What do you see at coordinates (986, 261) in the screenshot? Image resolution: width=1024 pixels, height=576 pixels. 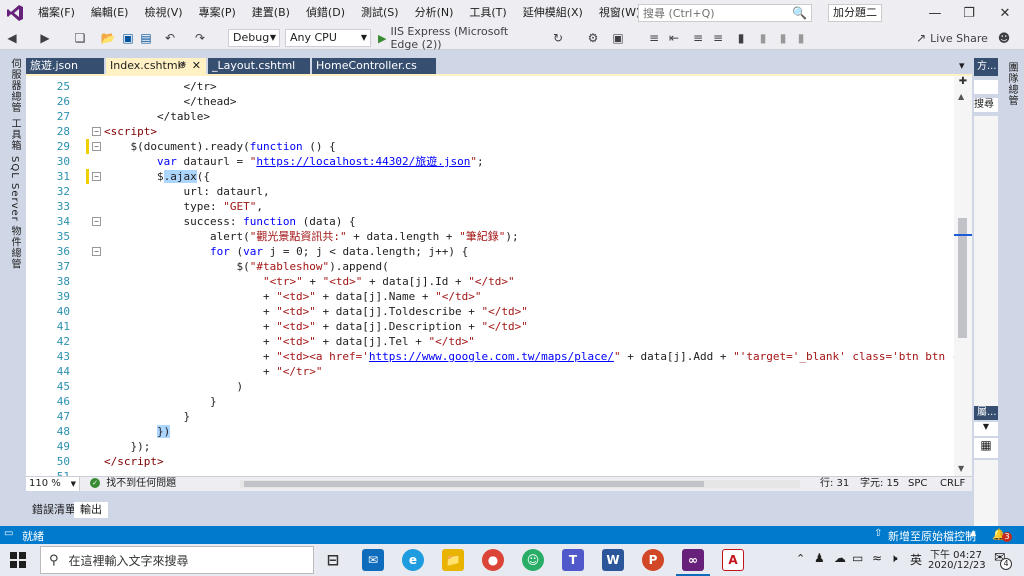 I see `solution-tree` at bounding box center [986, 261].